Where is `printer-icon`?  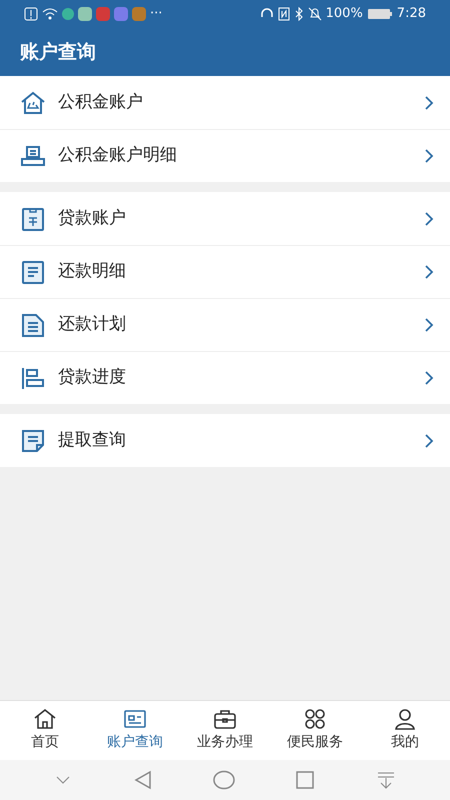 printer-icon is located at coordinates (33, 156).